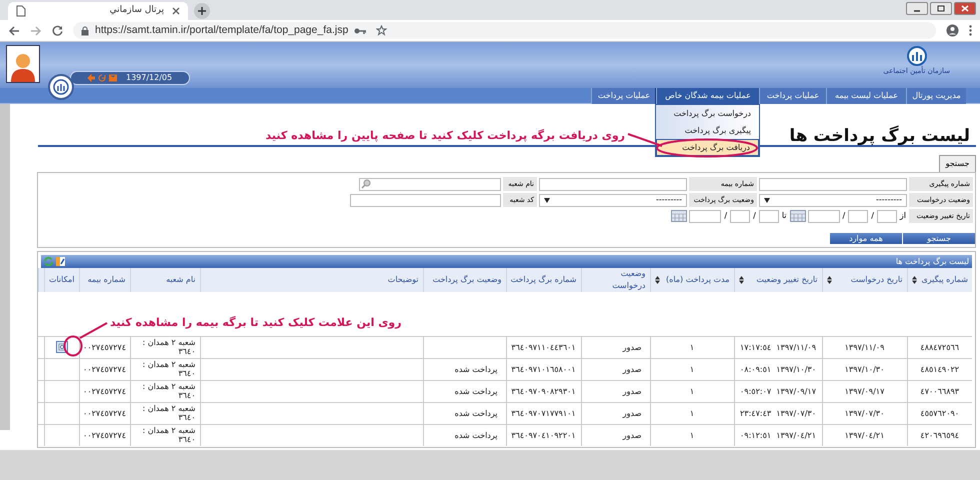 Image resolution: width=980 pixels, height=480 pixels. I want to click on field-label: از, so click(902, 216).